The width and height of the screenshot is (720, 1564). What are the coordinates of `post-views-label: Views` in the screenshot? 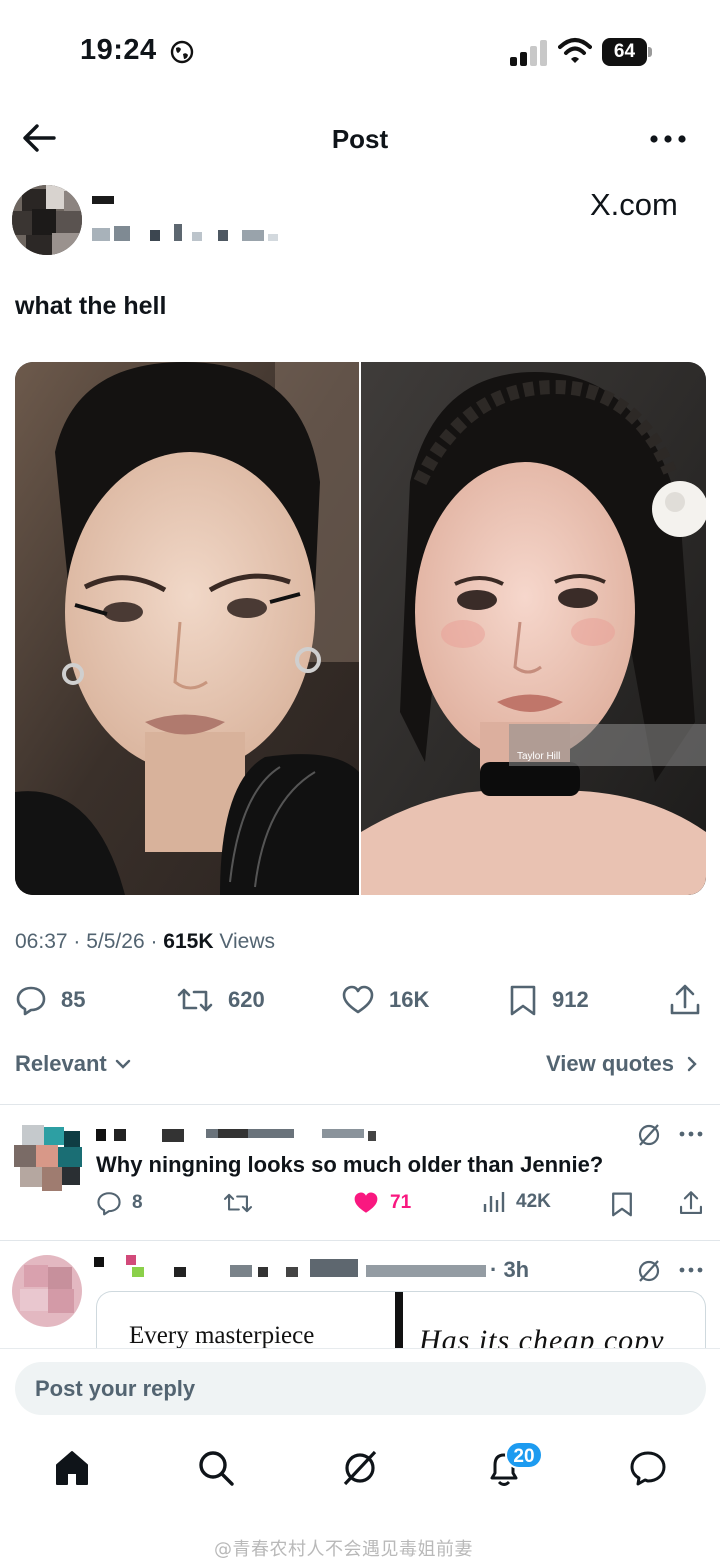 It's located at (247, 941).